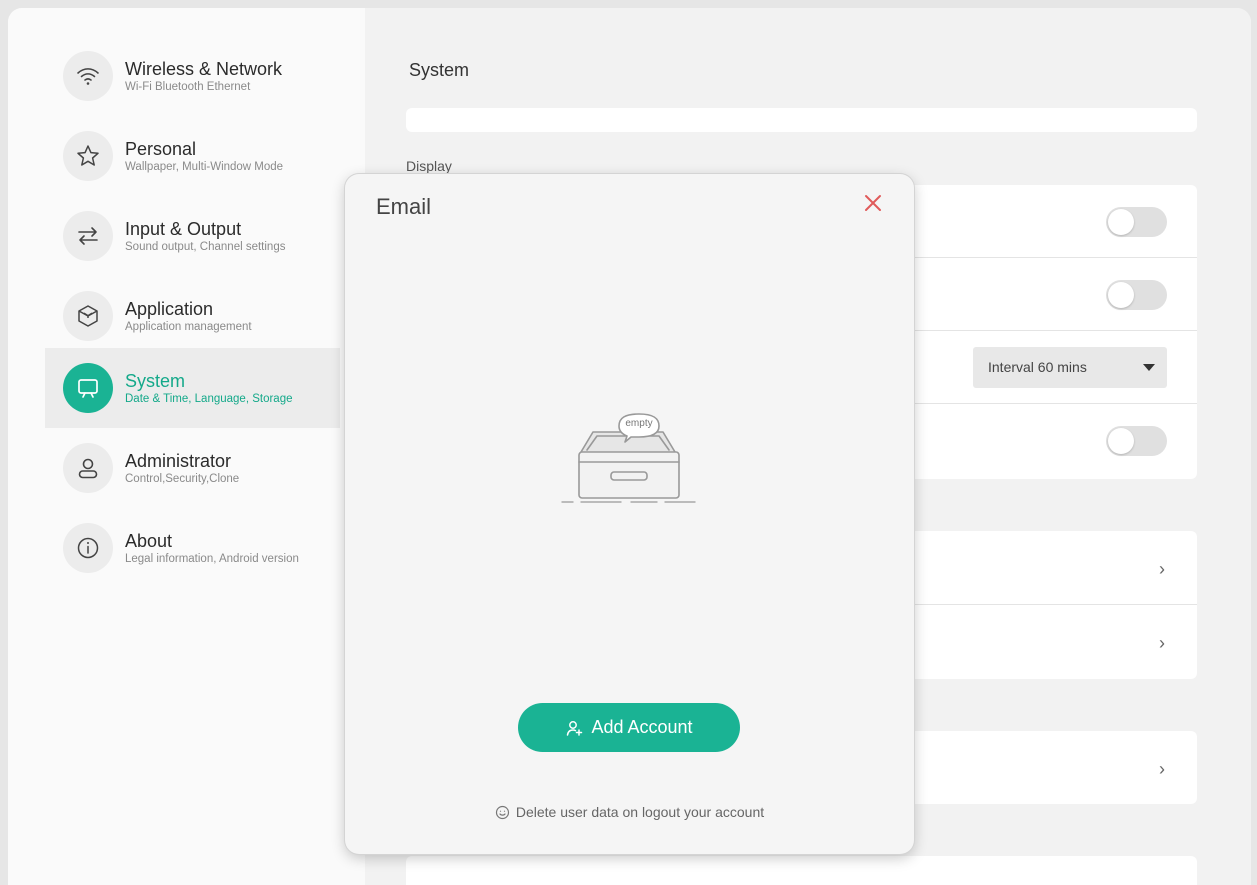 The image size is (1257, 885). What do you see at coordinates (629, 460) in the screenshot?
I see `empty-inbox-illustration: empty` at bounding box center [629, 460].